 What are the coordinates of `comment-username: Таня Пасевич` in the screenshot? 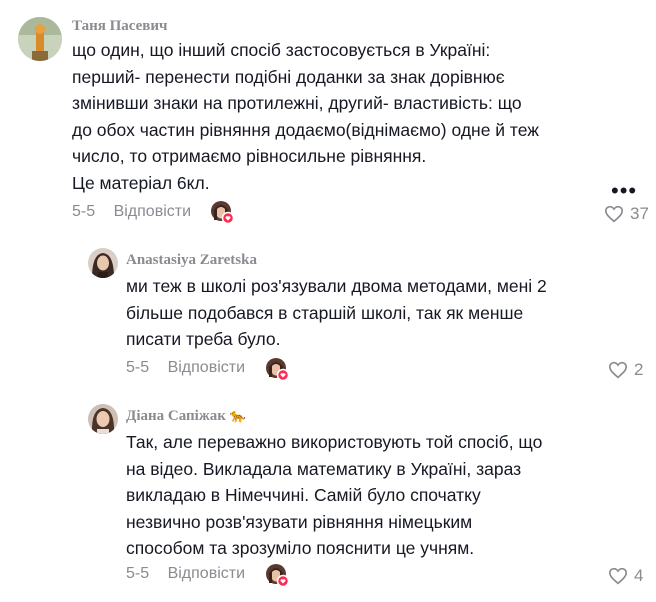 It's located at (120, 26).